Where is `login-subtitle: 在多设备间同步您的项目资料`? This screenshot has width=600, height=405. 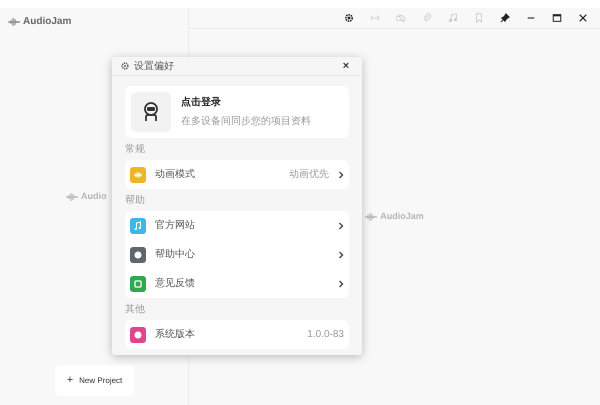 login-subtitle: 在多设备间同步您的项目资料 is located at coordinates (246, 121).